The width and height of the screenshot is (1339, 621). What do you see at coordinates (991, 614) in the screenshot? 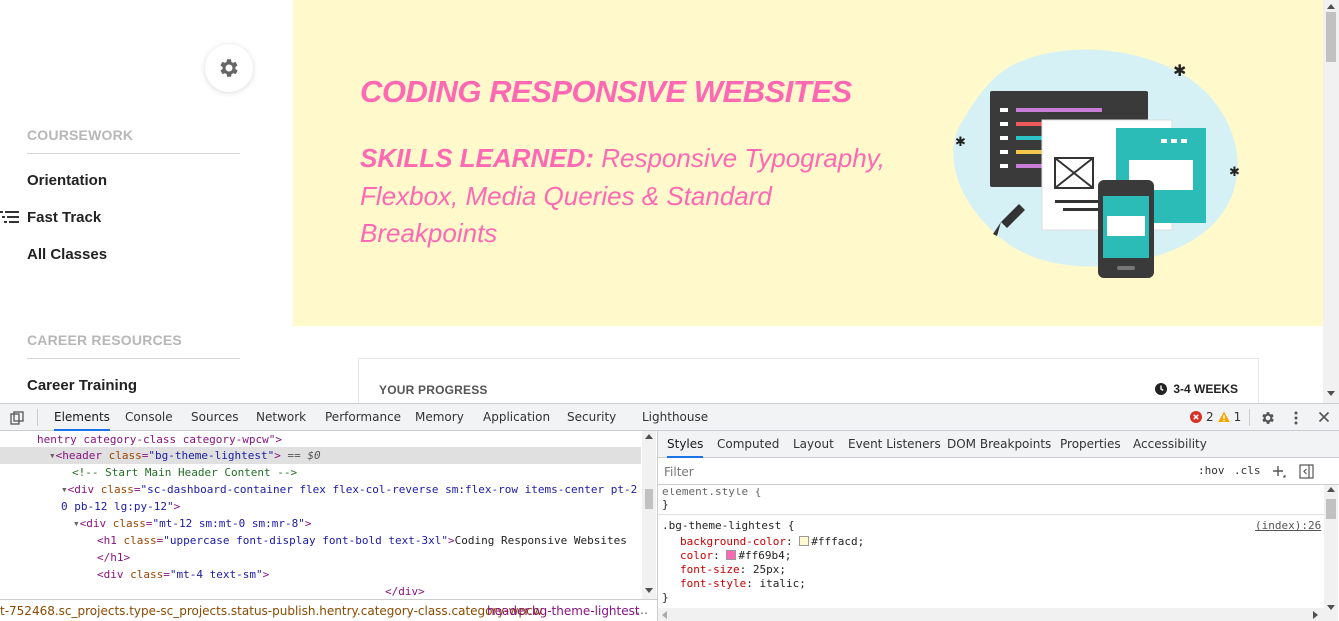
I see `styles-hscrollbar` at bounding box center [991, 614].